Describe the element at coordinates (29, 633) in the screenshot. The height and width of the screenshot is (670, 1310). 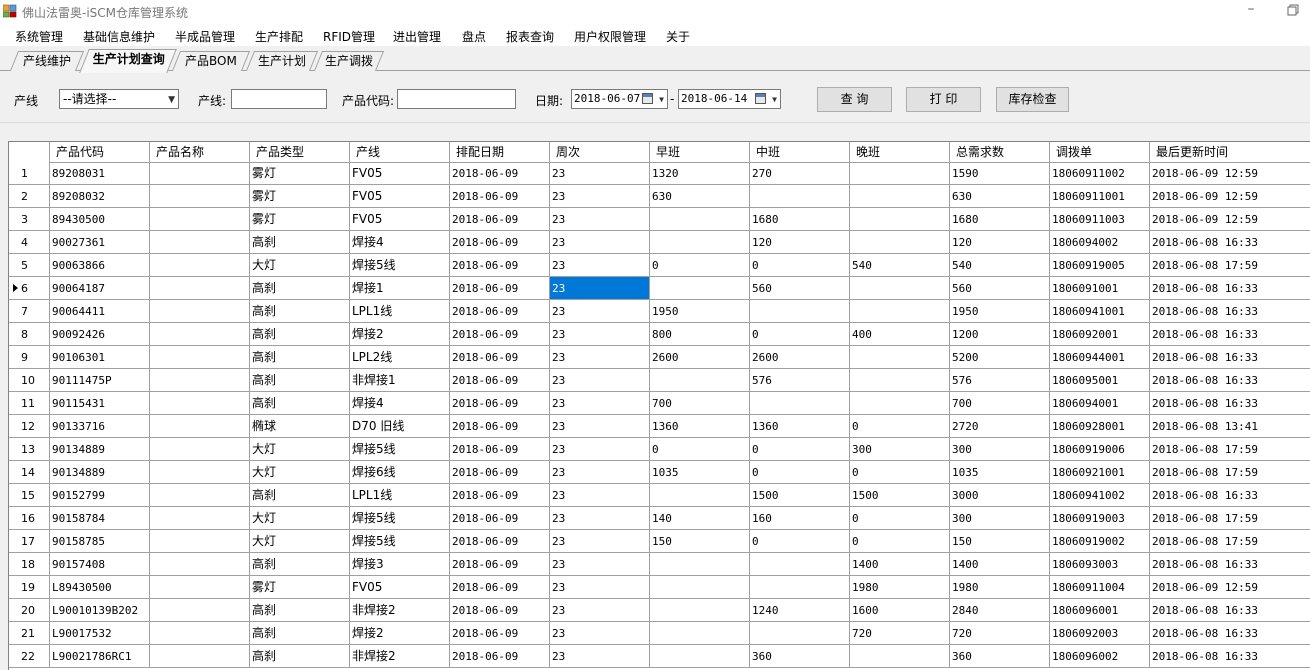
I see `row-header: 21` at that location.